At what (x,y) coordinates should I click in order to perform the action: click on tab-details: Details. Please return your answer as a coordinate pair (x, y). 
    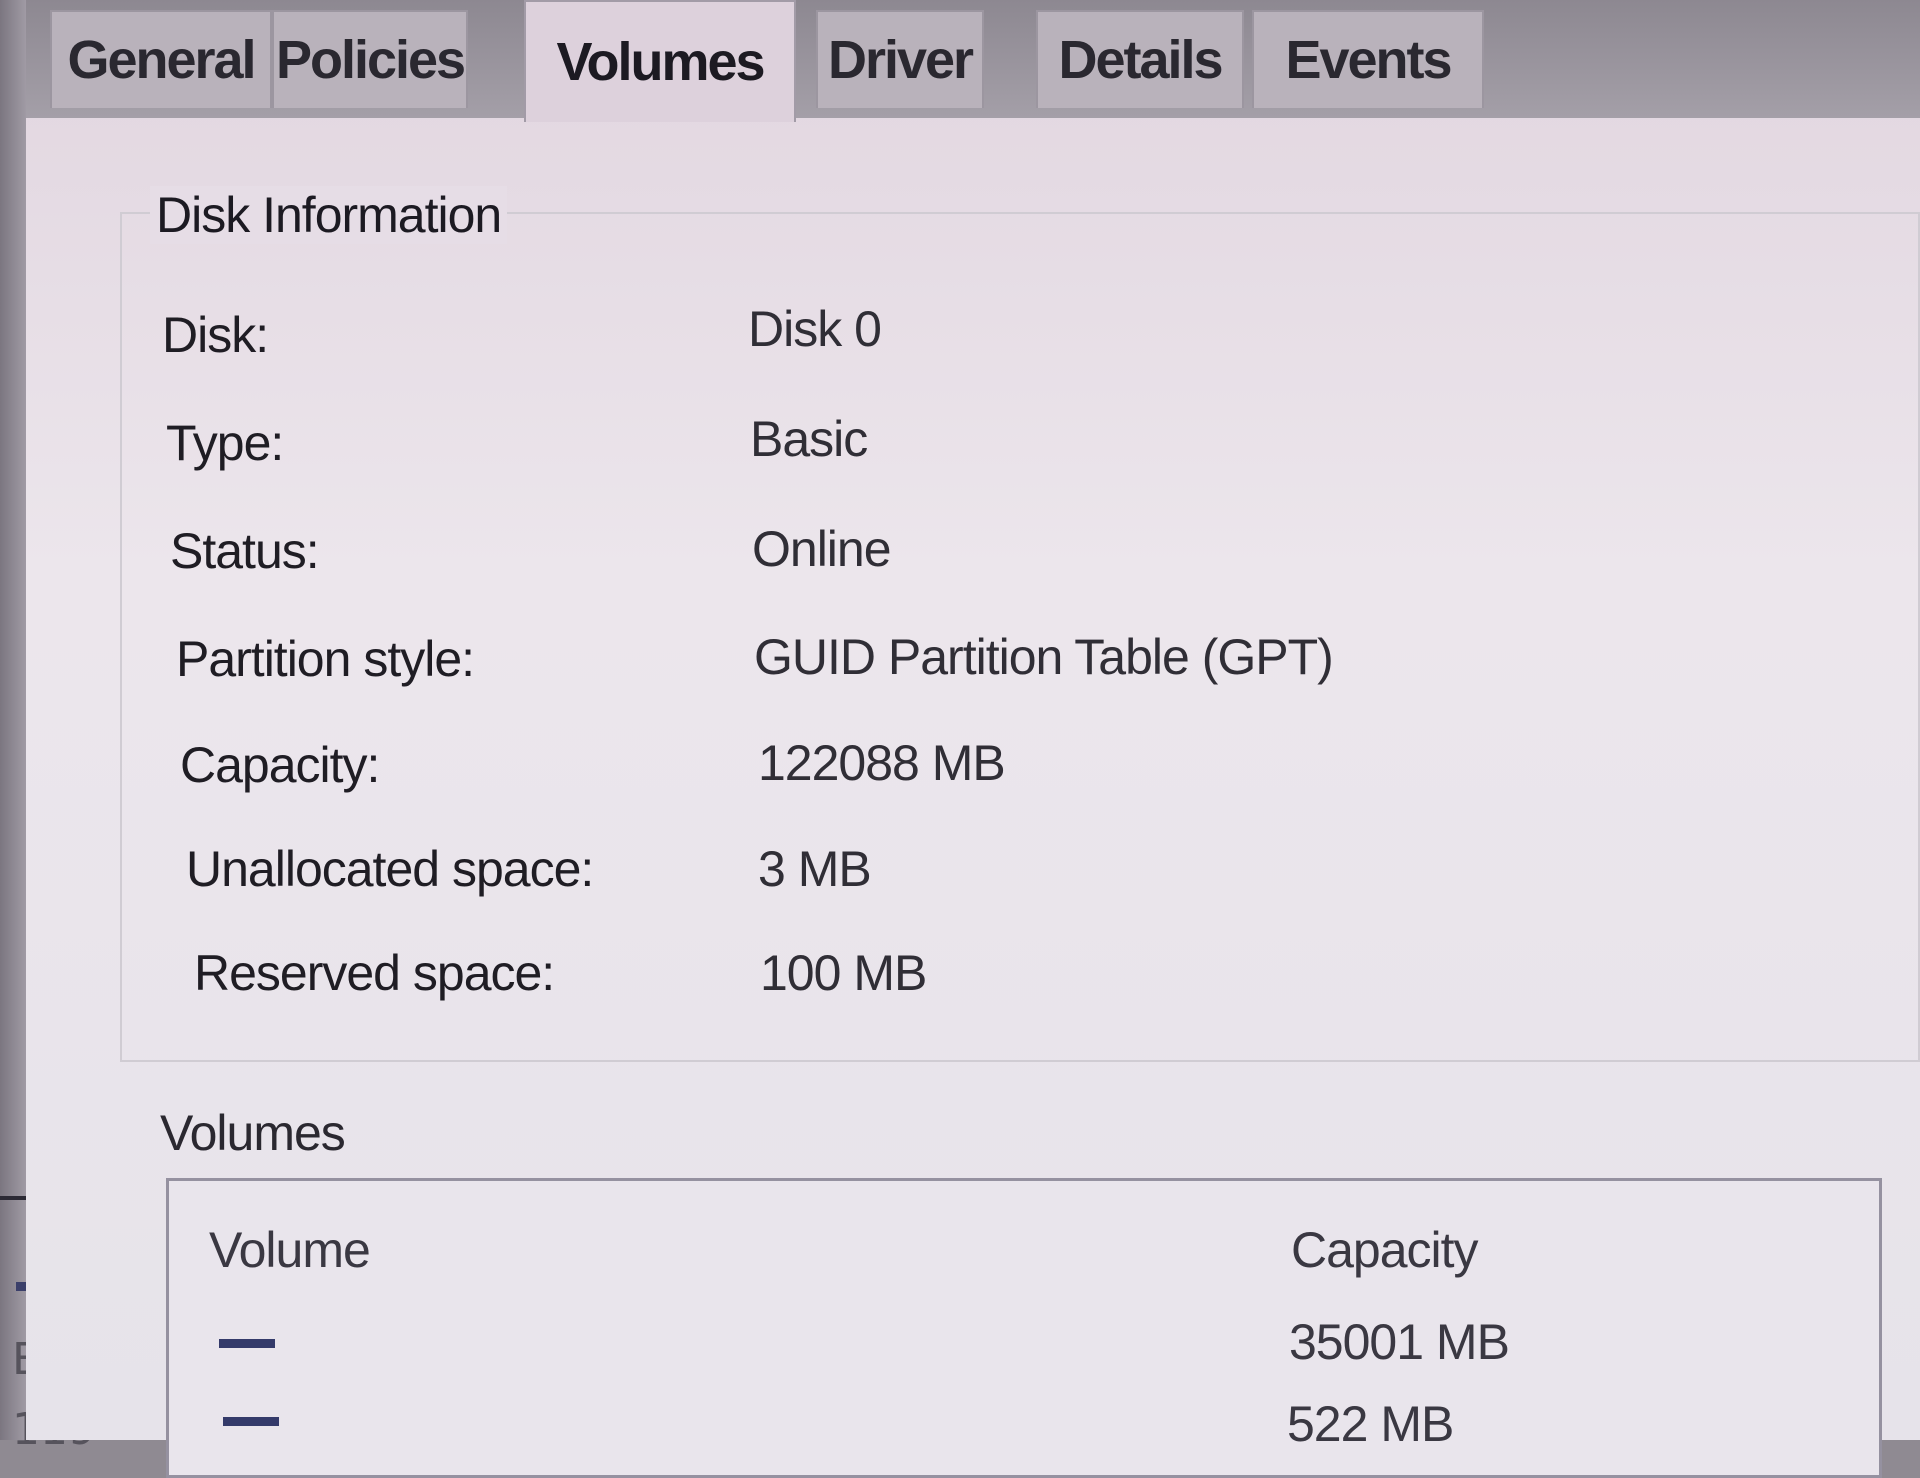
    Looking at the image, I should click on (1140, 59).